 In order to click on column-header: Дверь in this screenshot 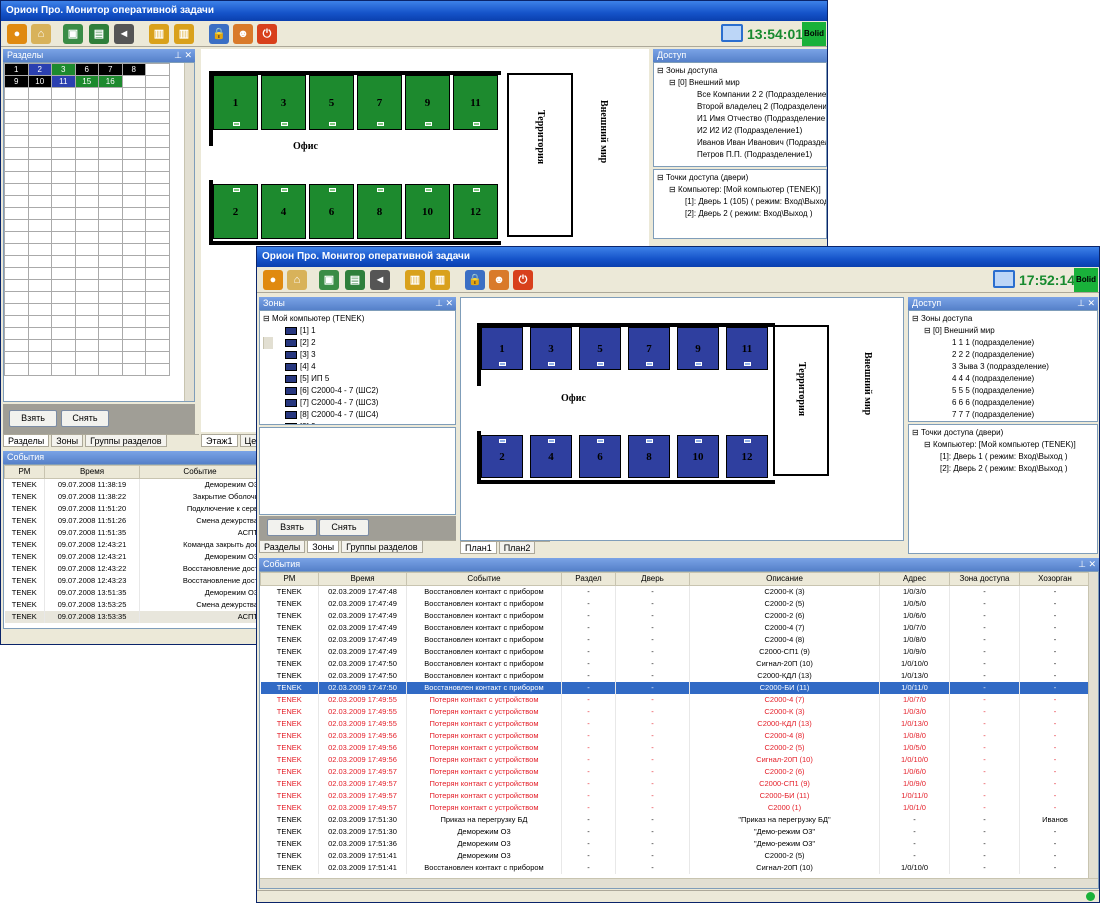, I will do `click(652, 579)`.